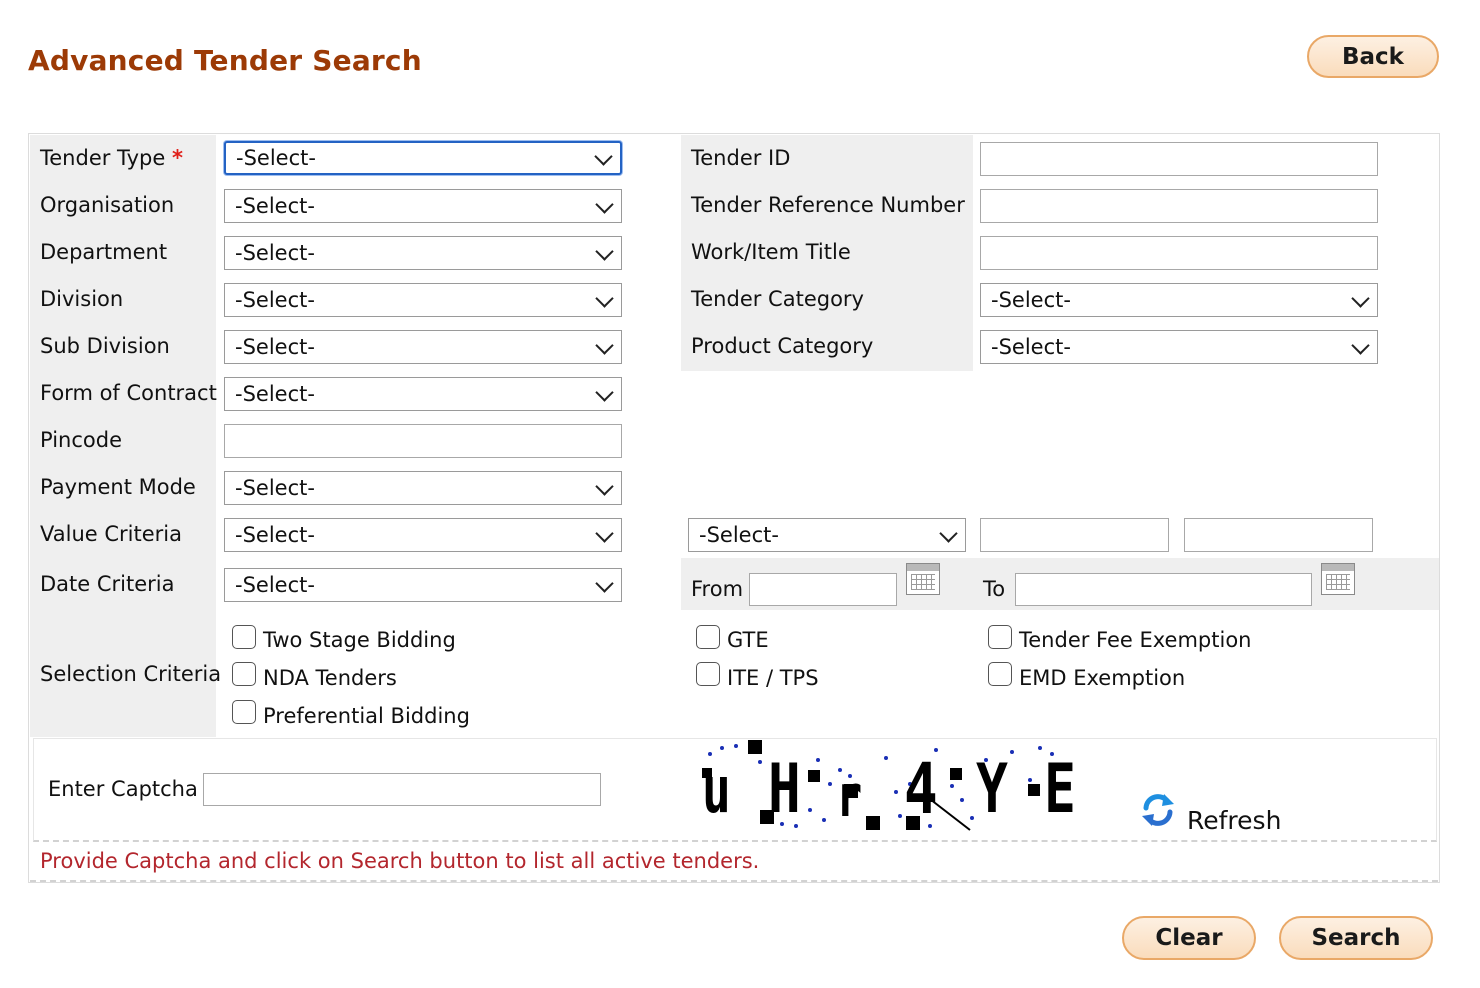 This screenshot has height=988, width=1480. I want to click on page-title: Advanced Tender Search, so click(225, 60).